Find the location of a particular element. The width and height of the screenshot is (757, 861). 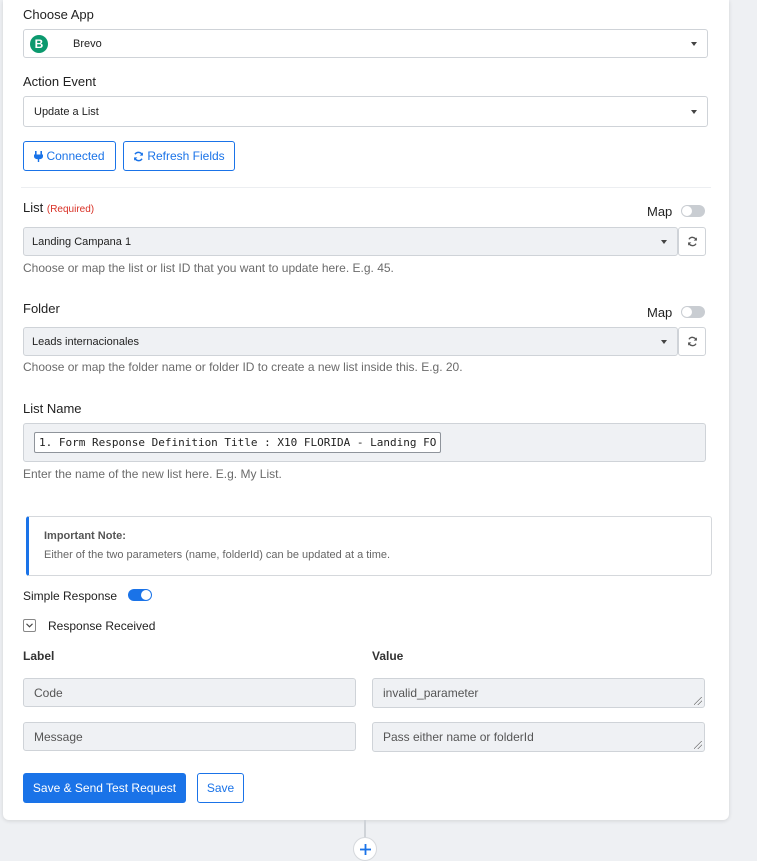

label-column-header: Label is located at coordinates (39, 656).